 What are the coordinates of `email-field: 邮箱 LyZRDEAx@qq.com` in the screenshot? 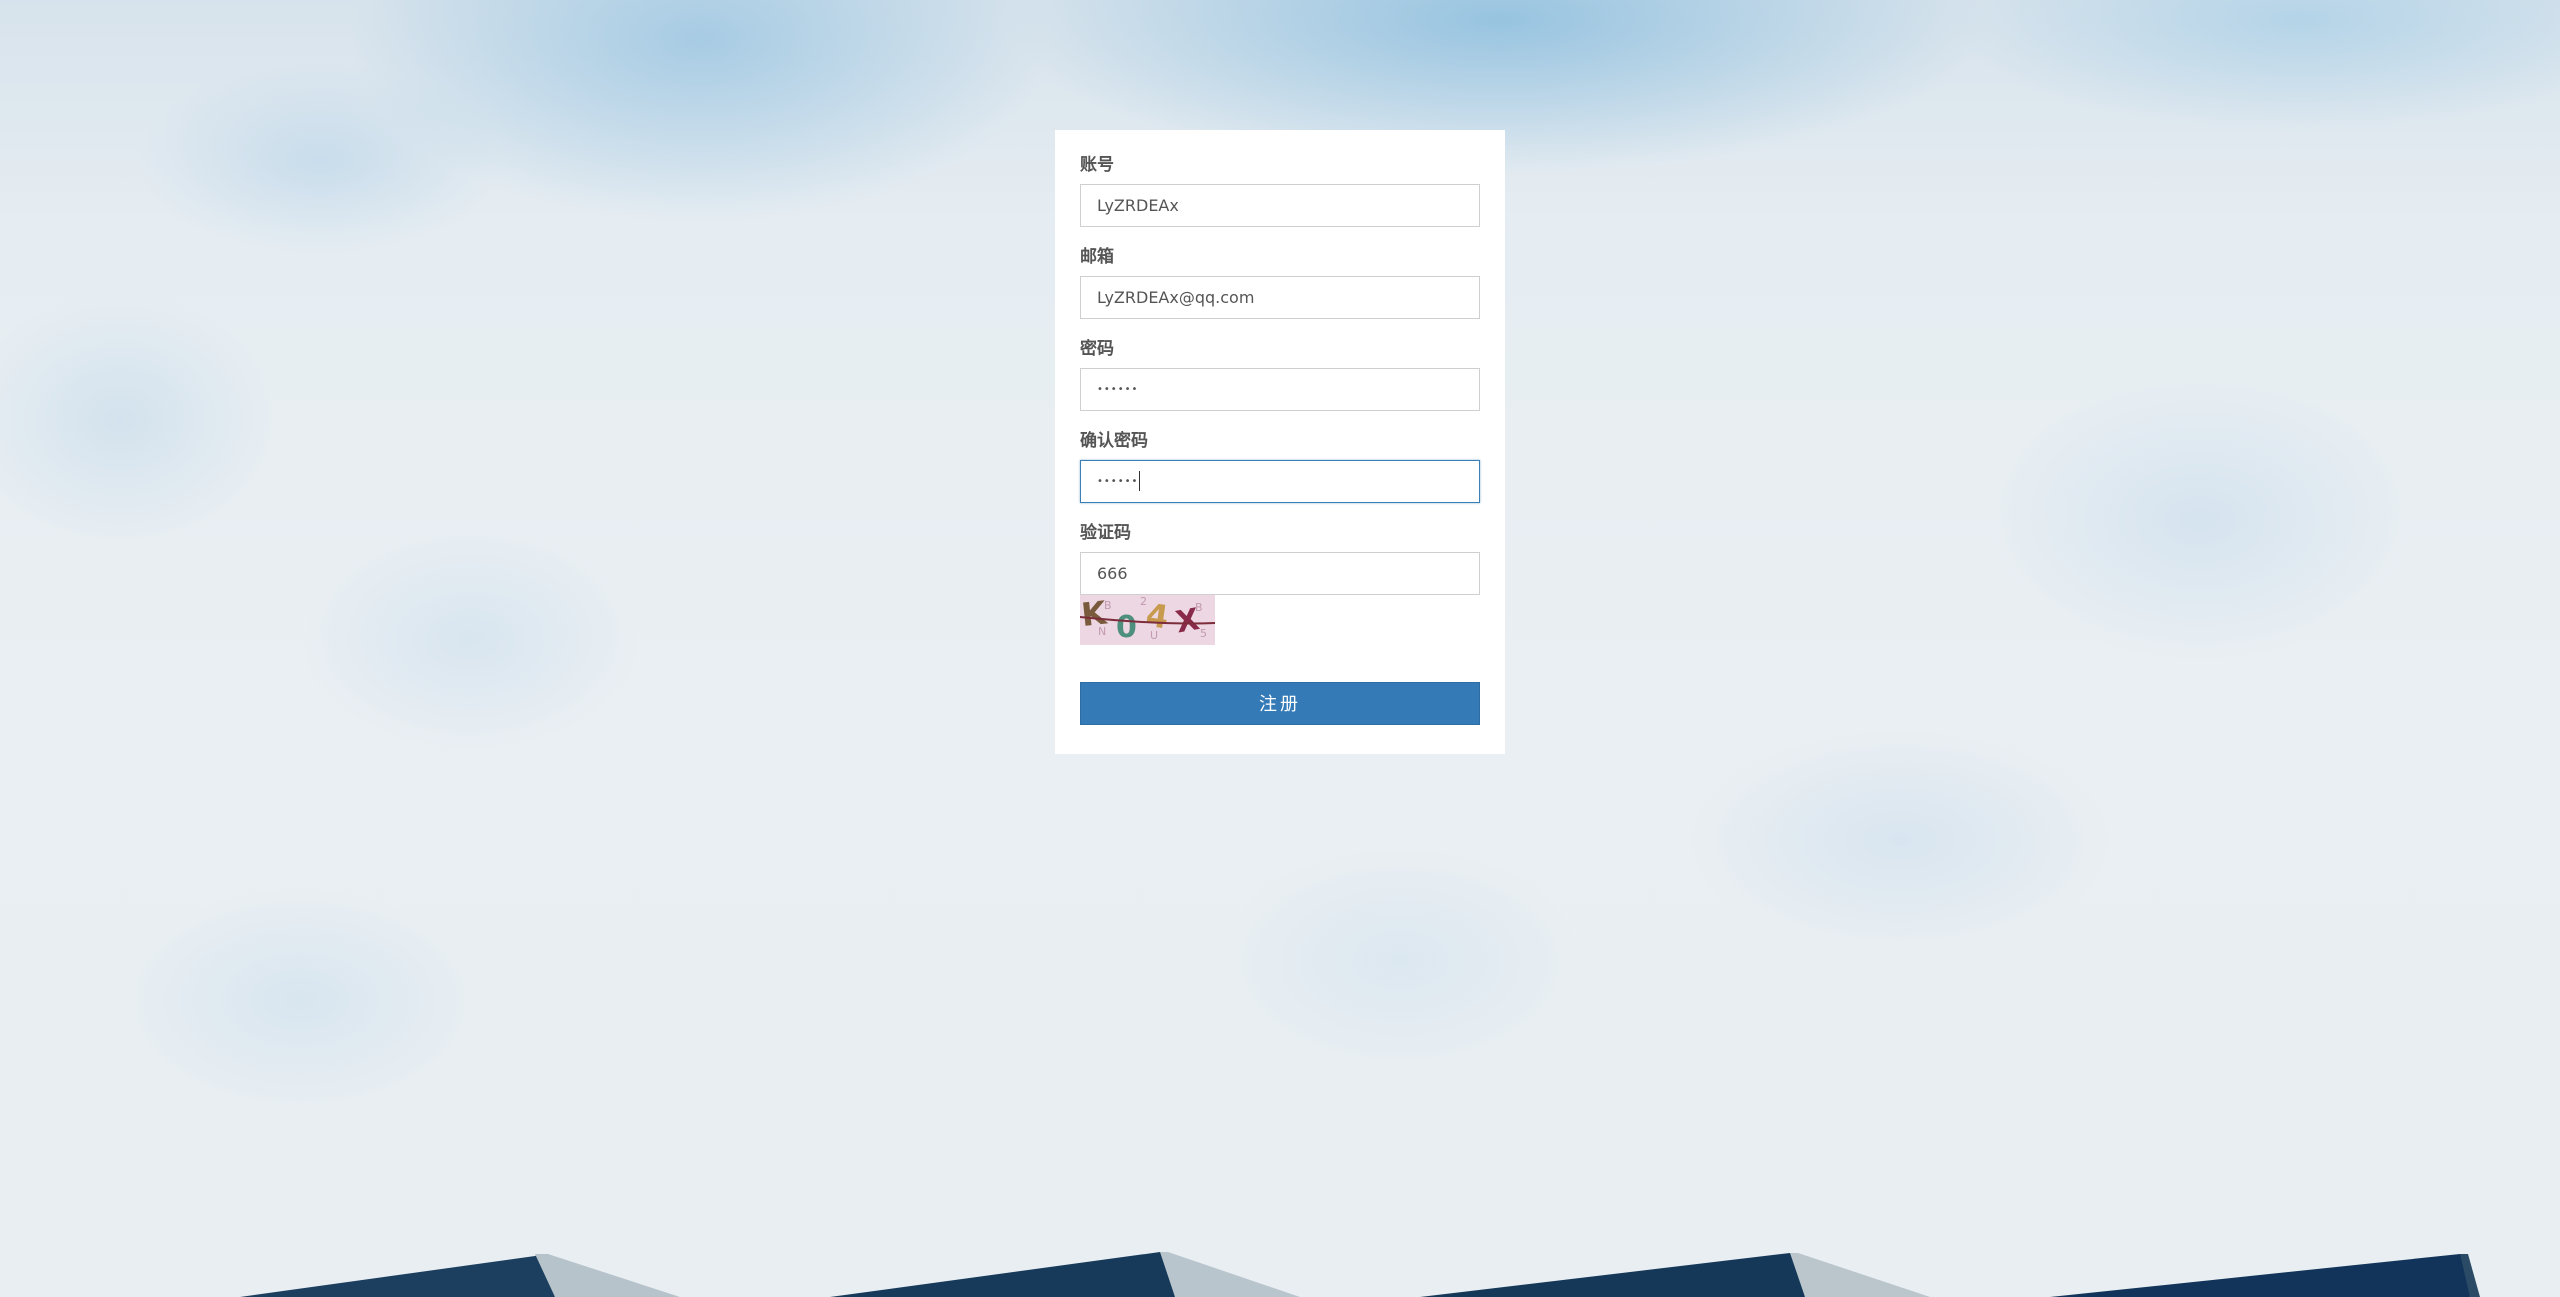 It's located at (1280, 282).